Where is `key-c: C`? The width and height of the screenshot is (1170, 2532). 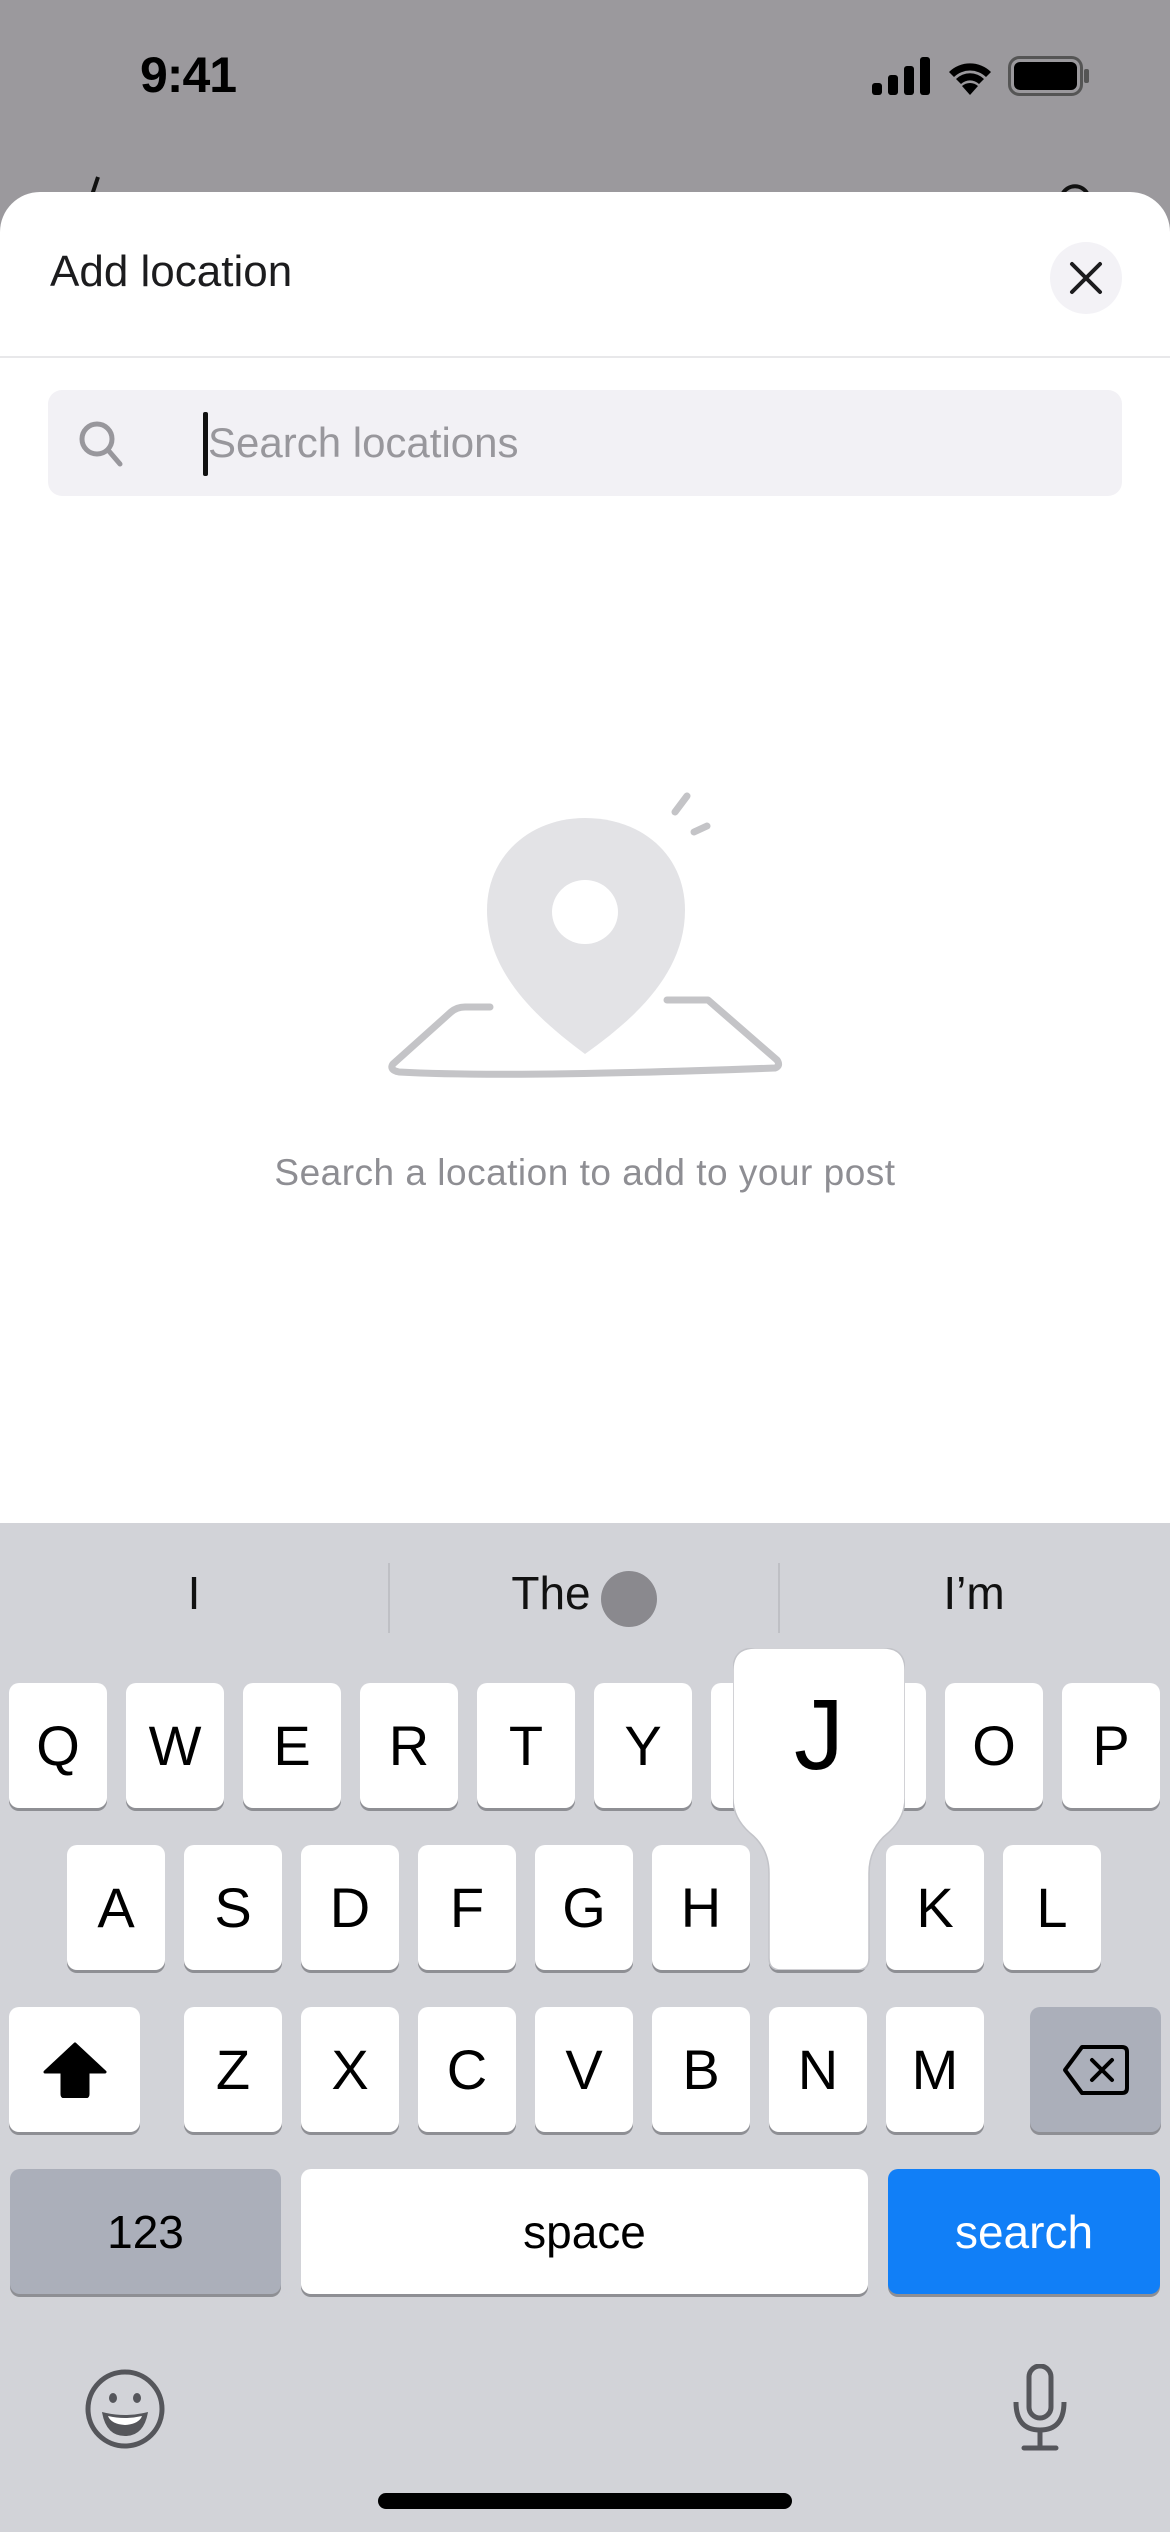 key-c: C is located at coordinates (467, 2069).